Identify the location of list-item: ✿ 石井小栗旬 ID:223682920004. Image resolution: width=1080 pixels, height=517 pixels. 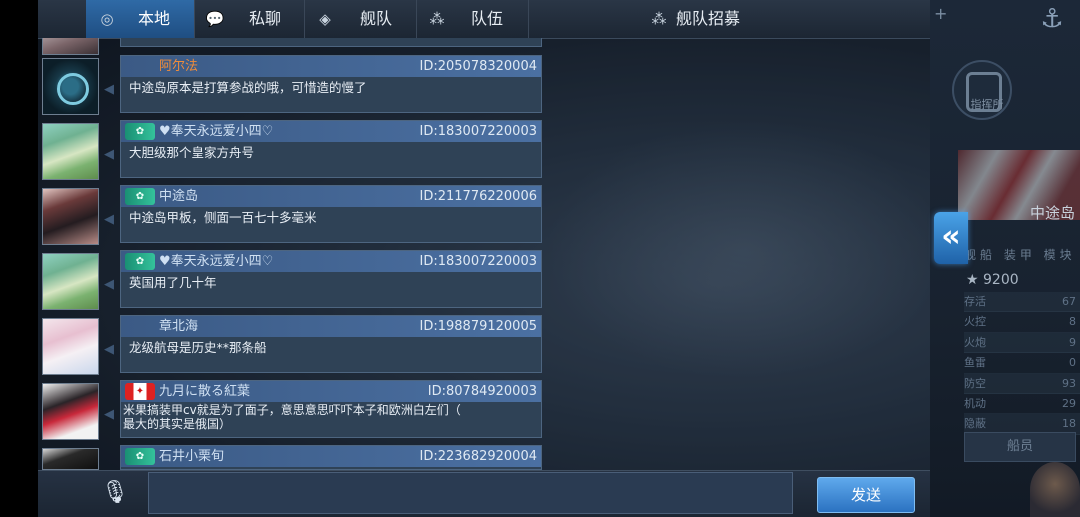
(292, 457).